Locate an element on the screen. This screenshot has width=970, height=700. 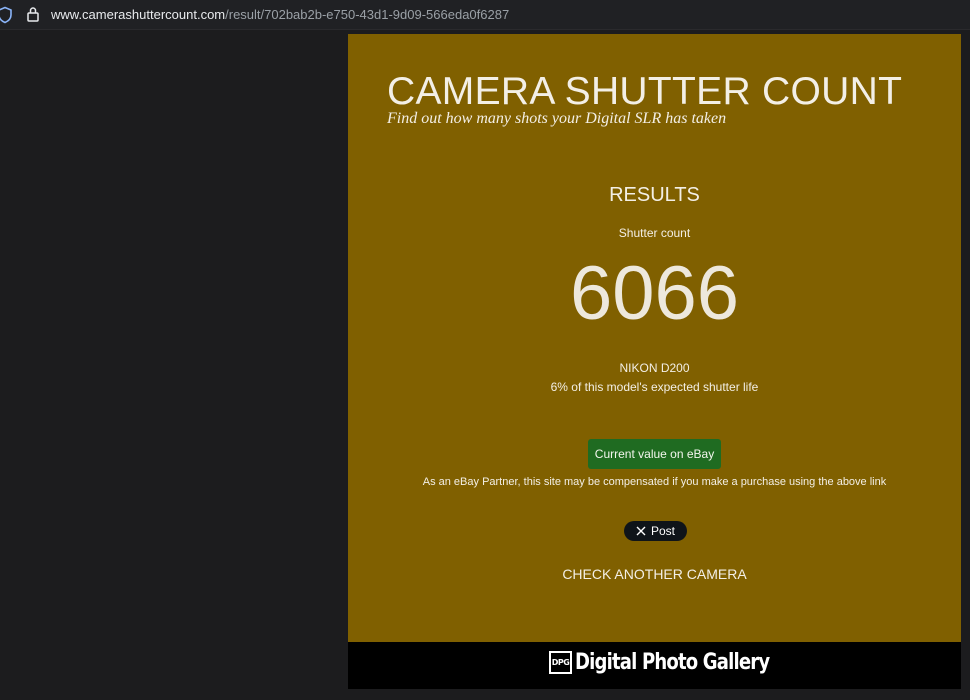
x-post-label: Post is located at coordinates (662, 531).